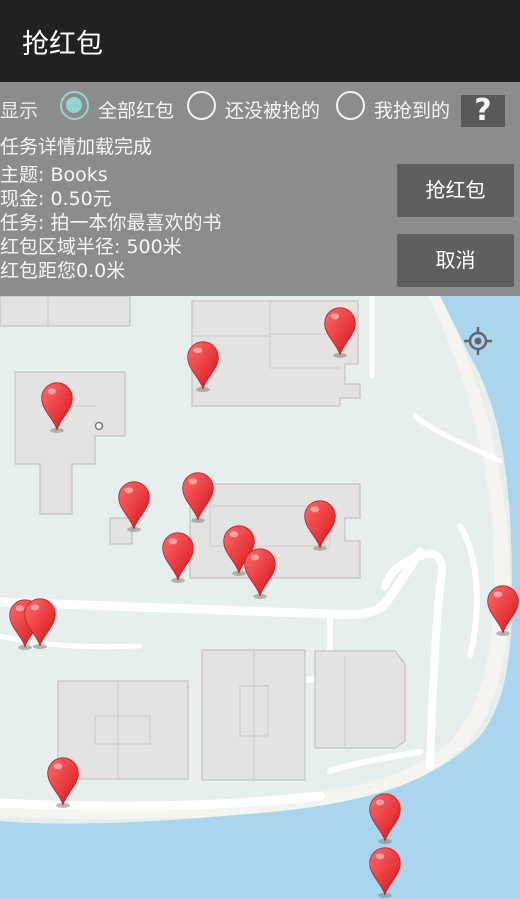 The image size is (520, 899). Describe the element at coordinates (90, 468) in the screenshot. I see `poi-sub: 教学楼` at that location.